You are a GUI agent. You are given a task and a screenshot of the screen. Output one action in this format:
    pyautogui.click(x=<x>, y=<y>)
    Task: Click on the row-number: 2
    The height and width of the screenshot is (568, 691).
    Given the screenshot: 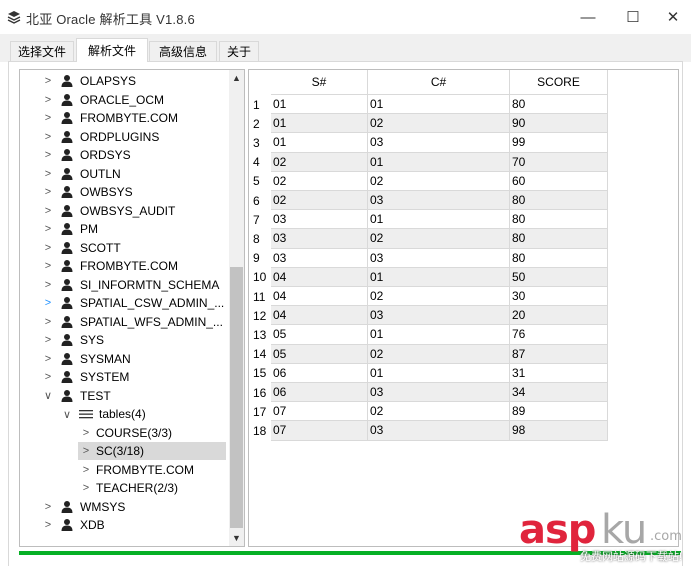 What is the action you would take?
    pyautogui.click(x=260, y=123)
    